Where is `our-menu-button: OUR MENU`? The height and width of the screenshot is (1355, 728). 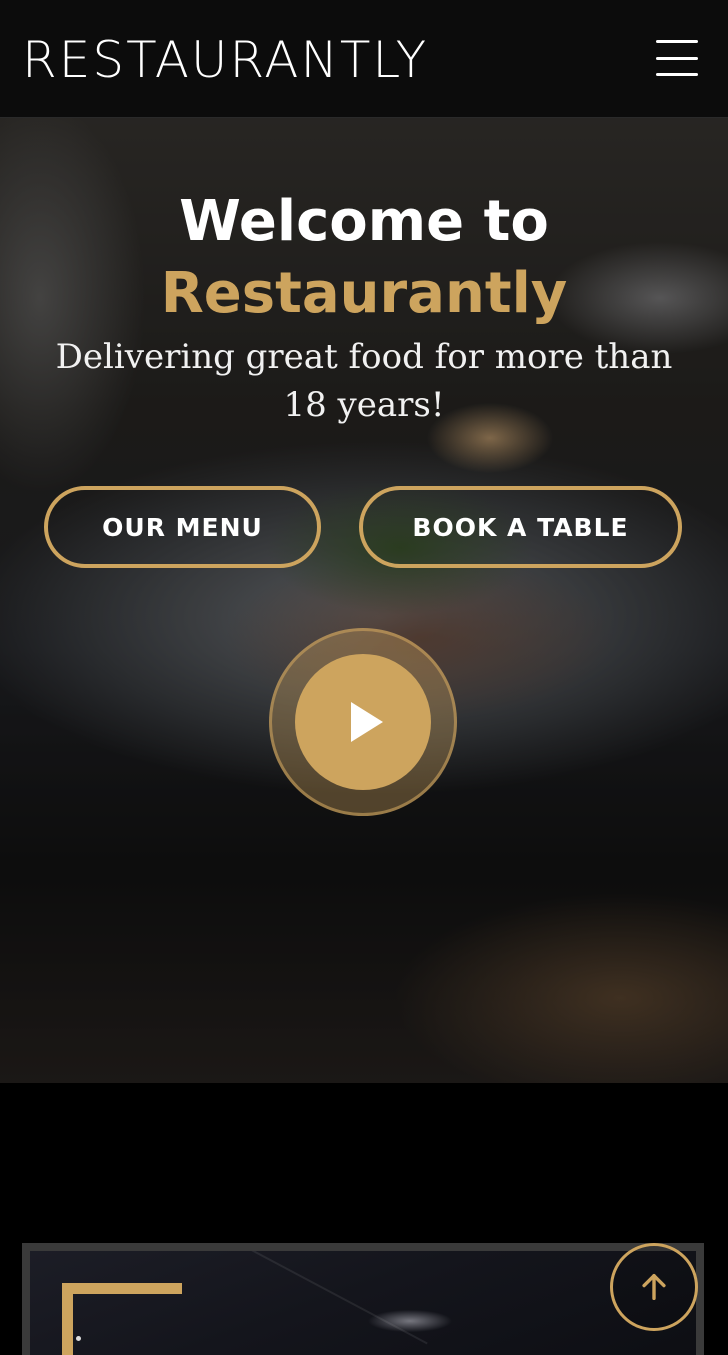 our-menu-button: OUR MENU is located at coordinates (182, 527).